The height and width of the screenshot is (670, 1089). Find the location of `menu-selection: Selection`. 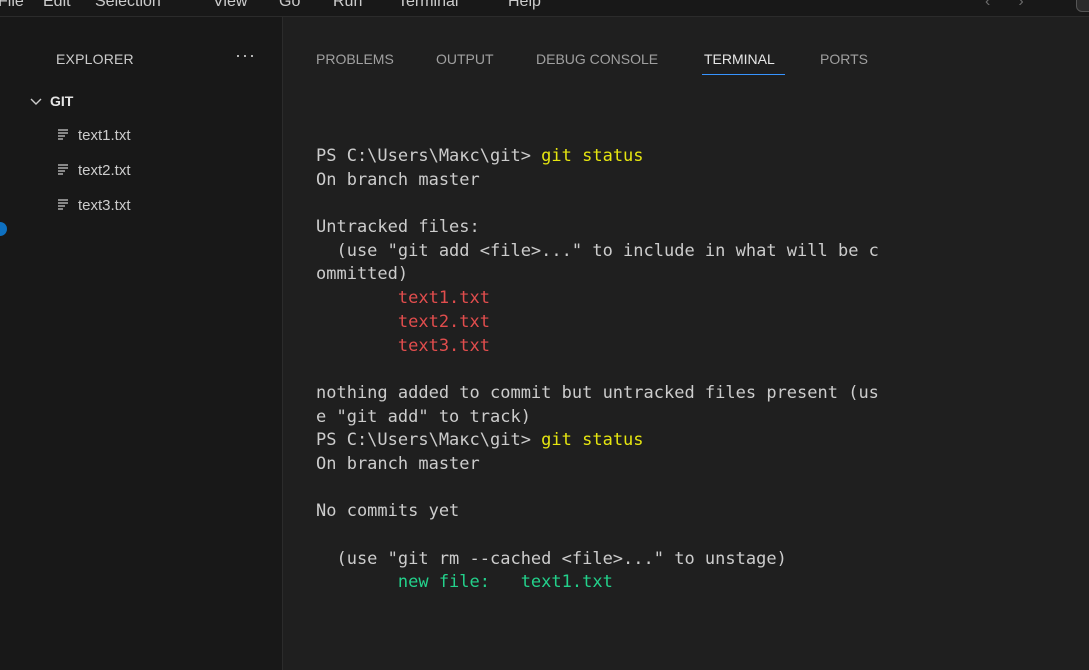

menu-selection: Selection is located at coordinates (128, 6).